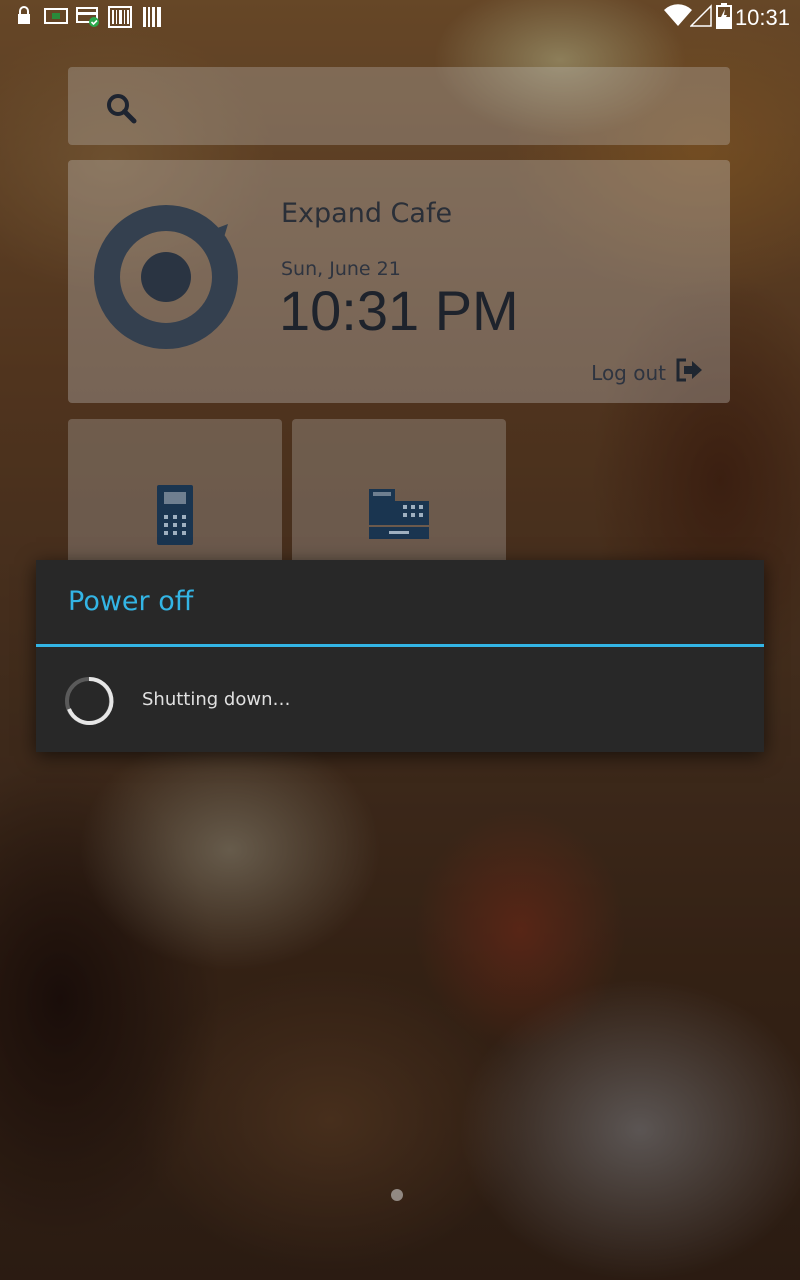  What do you see at coordinates (400, 645) in the screenshot?
I see `dialog-divider` at bounding box center [400, 645].